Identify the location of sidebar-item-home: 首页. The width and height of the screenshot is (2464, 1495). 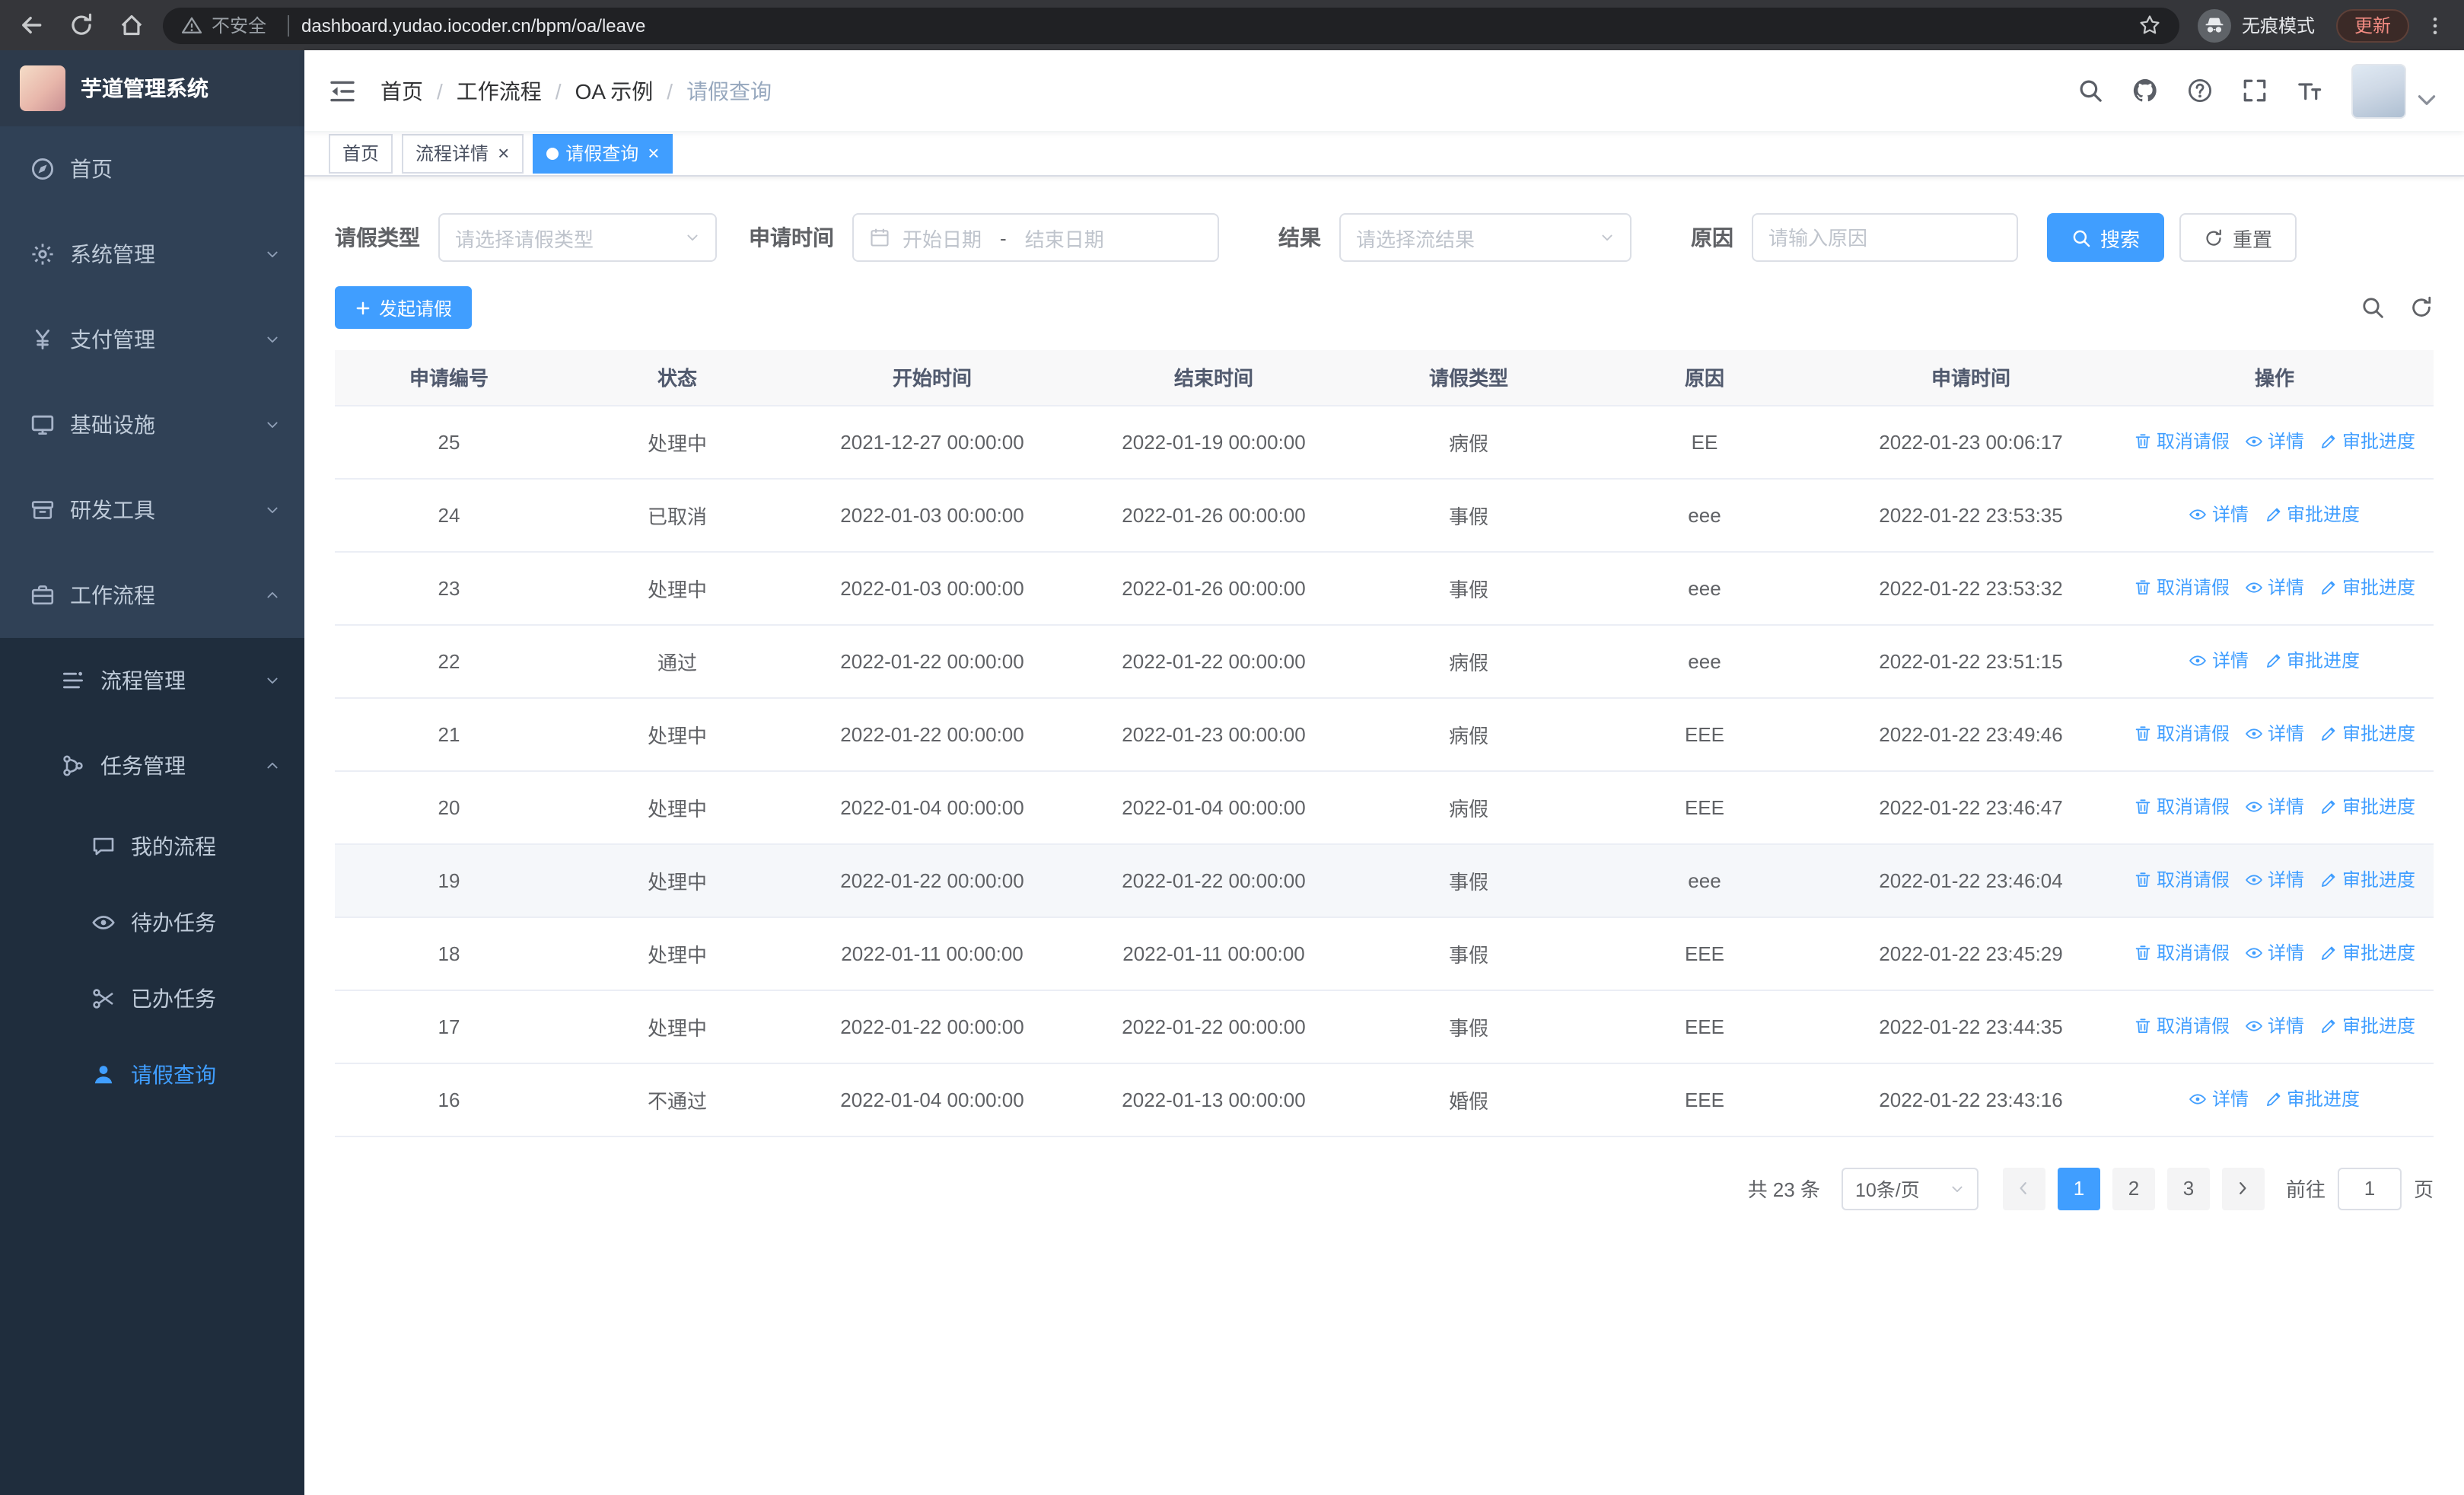
(152, 169).